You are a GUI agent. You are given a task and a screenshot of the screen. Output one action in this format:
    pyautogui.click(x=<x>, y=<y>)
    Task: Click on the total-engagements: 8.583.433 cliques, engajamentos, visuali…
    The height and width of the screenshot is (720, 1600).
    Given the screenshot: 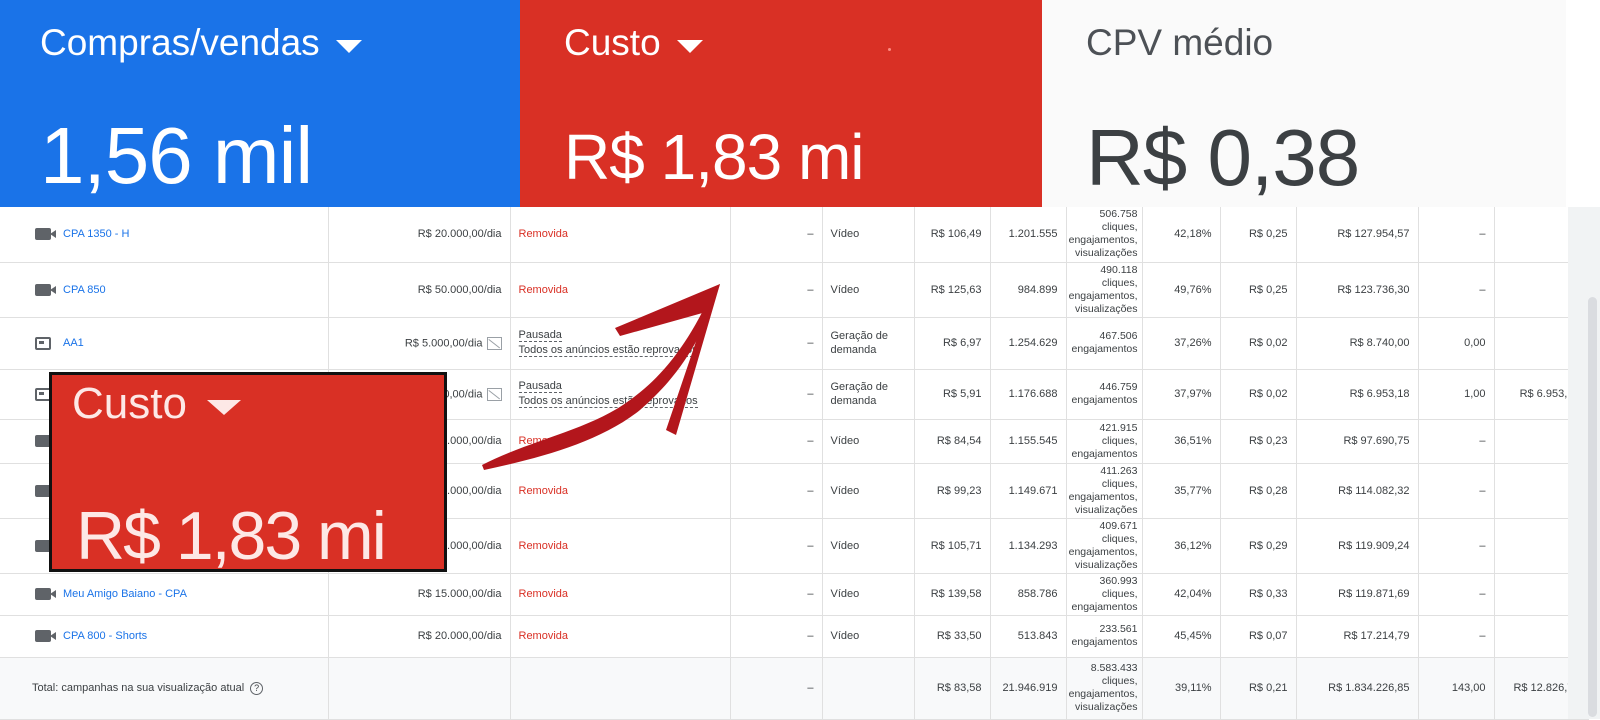 What is the action you would take?
    pyautogui.click(x=1104, y=688)
    